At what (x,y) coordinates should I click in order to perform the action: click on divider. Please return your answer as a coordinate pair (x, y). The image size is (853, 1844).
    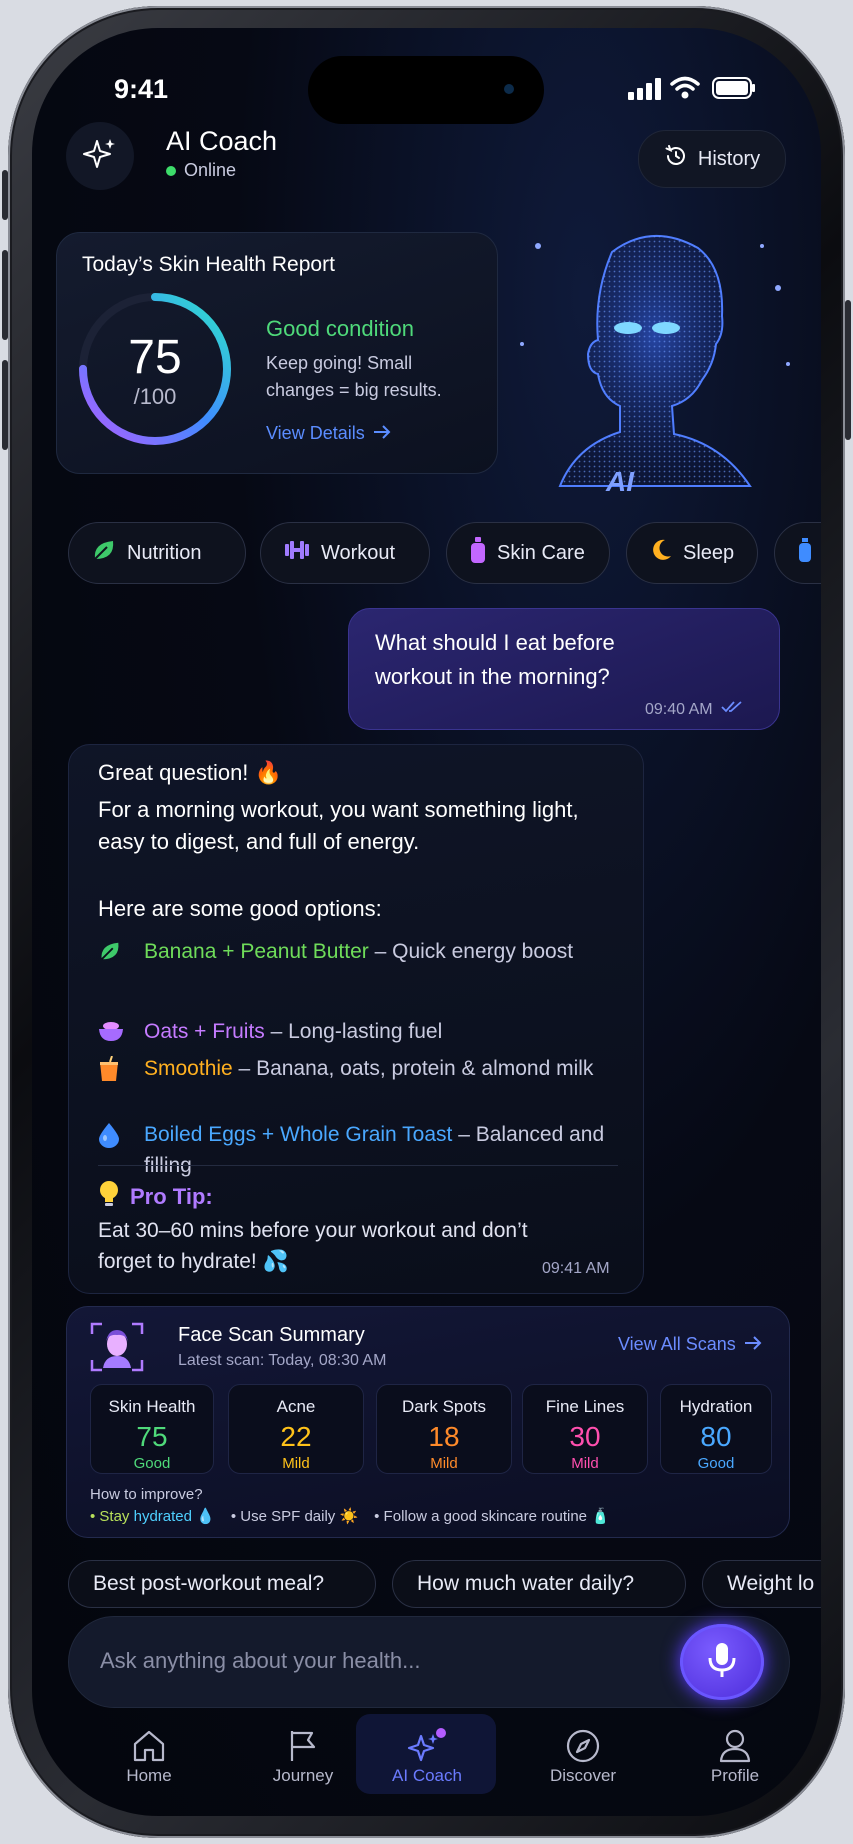
    Looking at the image, I should click on (358, 1165).